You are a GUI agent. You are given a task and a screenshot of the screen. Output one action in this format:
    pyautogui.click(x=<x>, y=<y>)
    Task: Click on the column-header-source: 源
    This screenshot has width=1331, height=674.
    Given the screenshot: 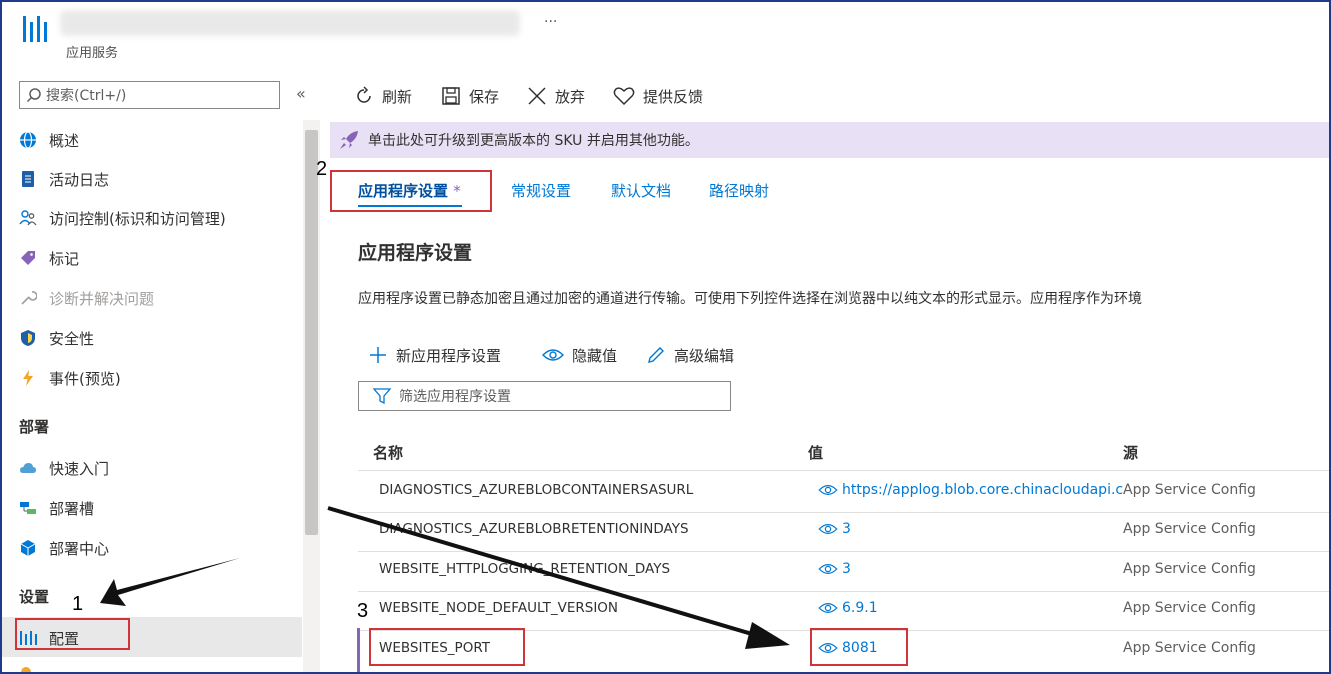 What is the action you would take?
    pyautogui.click(x=1130, y=452)
    